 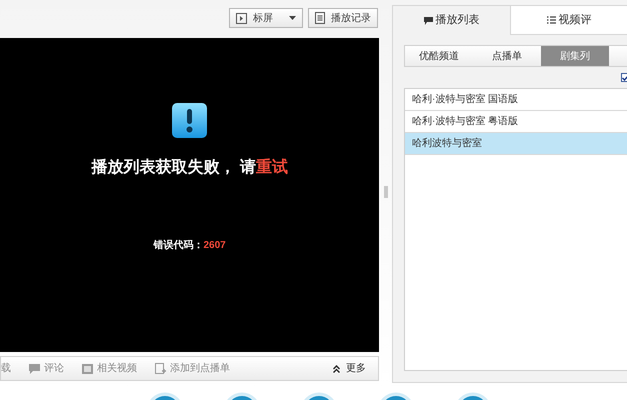 What do you see at coordinates (386, 192) in the screenshot?
I see `resize-handle-icon` at bounding box center [386, 192].